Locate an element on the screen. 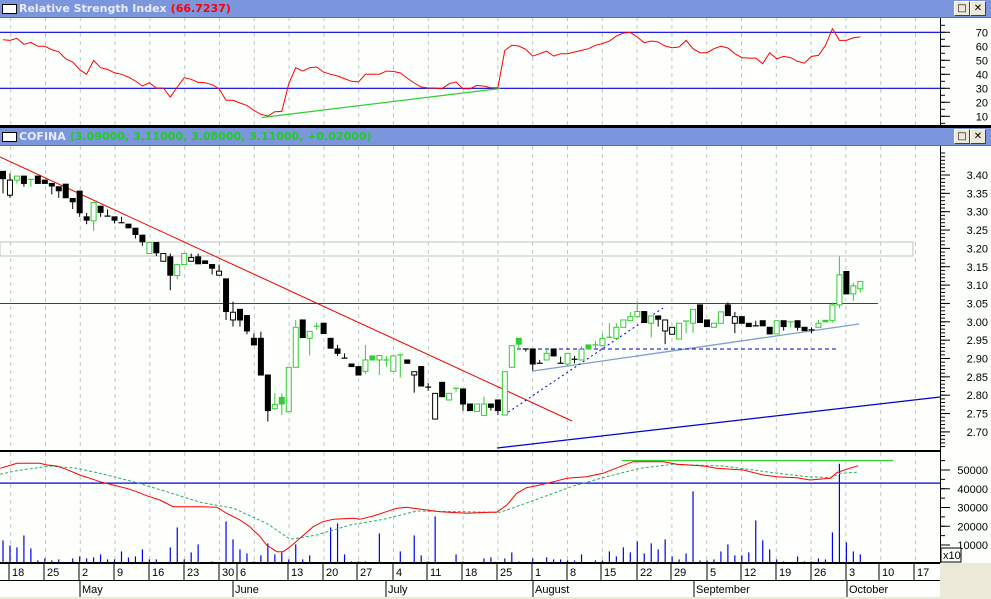  price-axis-label: 3.20 is located at coordinates (977, 249).